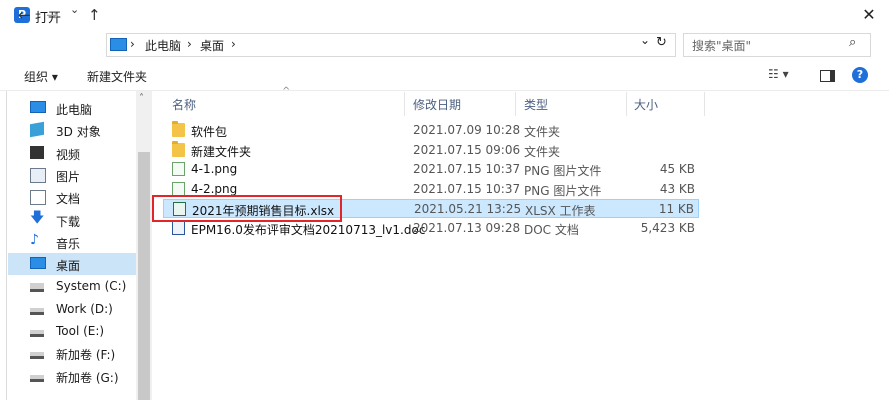 This screenshot has width=889, height=400. Describe the element at coordinates (72, 175) in the screenshot. I see `sidebar-item: 图片` at that location.